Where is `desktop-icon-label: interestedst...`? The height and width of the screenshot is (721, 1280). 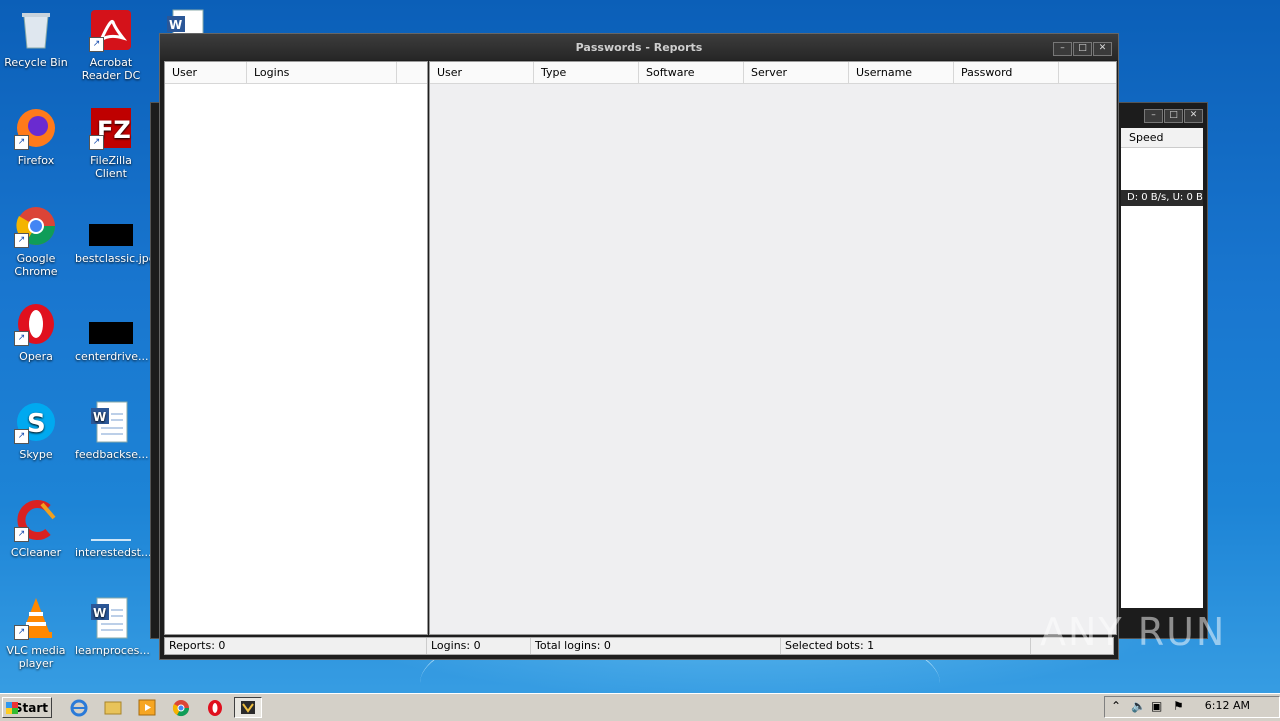
desktop-icon-label: interestedst... is located at coordinates (113, 552).